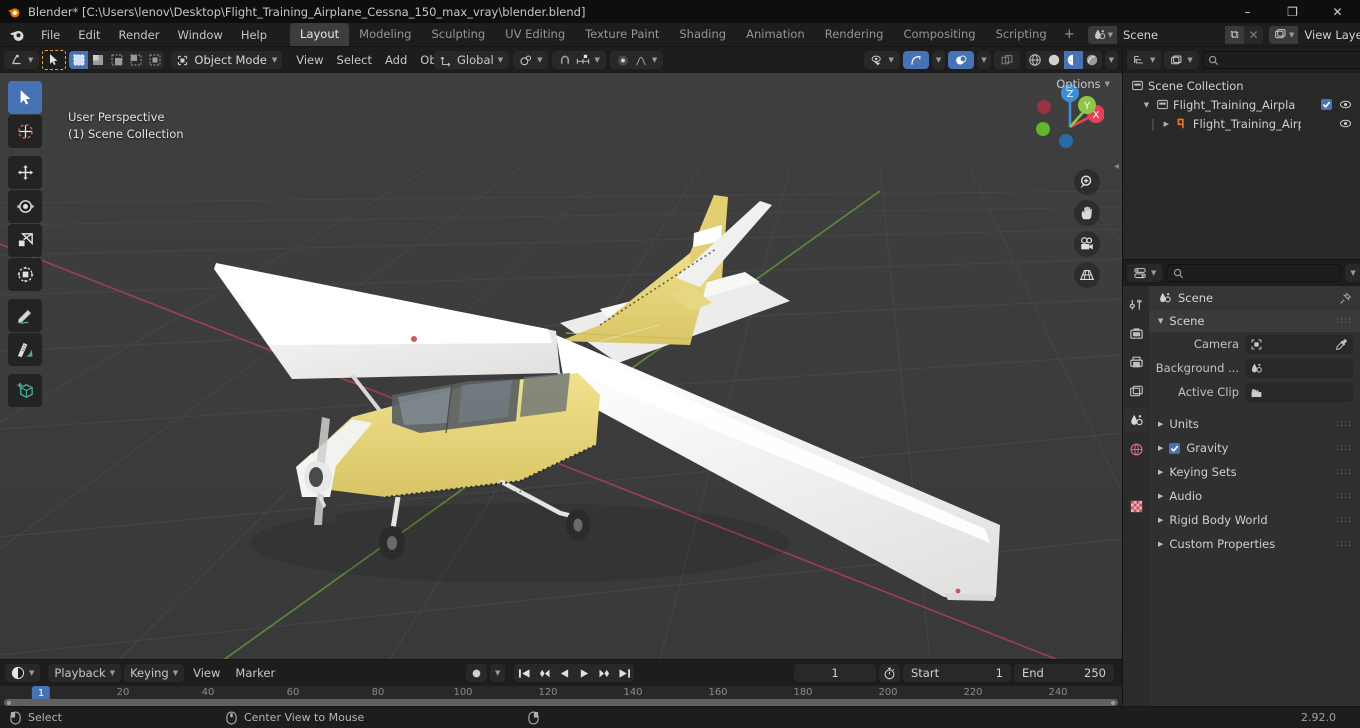 The height and width of the screenshot is (728, 1360). What do you see at coordinates (1299, 392) in the screenshot?
I see `active-clip-field` at bounding box center [1299, 392].